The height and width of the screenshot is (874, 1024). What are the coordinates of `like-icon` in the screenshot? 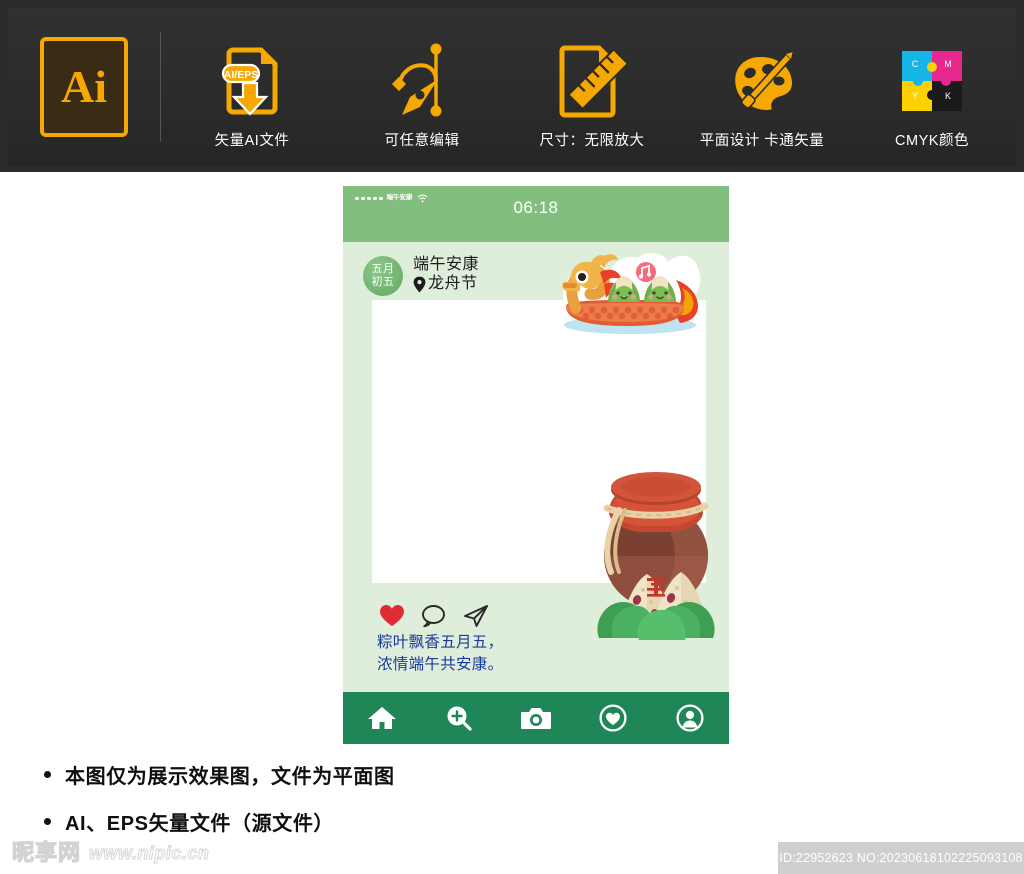 It's located at (392, 616).